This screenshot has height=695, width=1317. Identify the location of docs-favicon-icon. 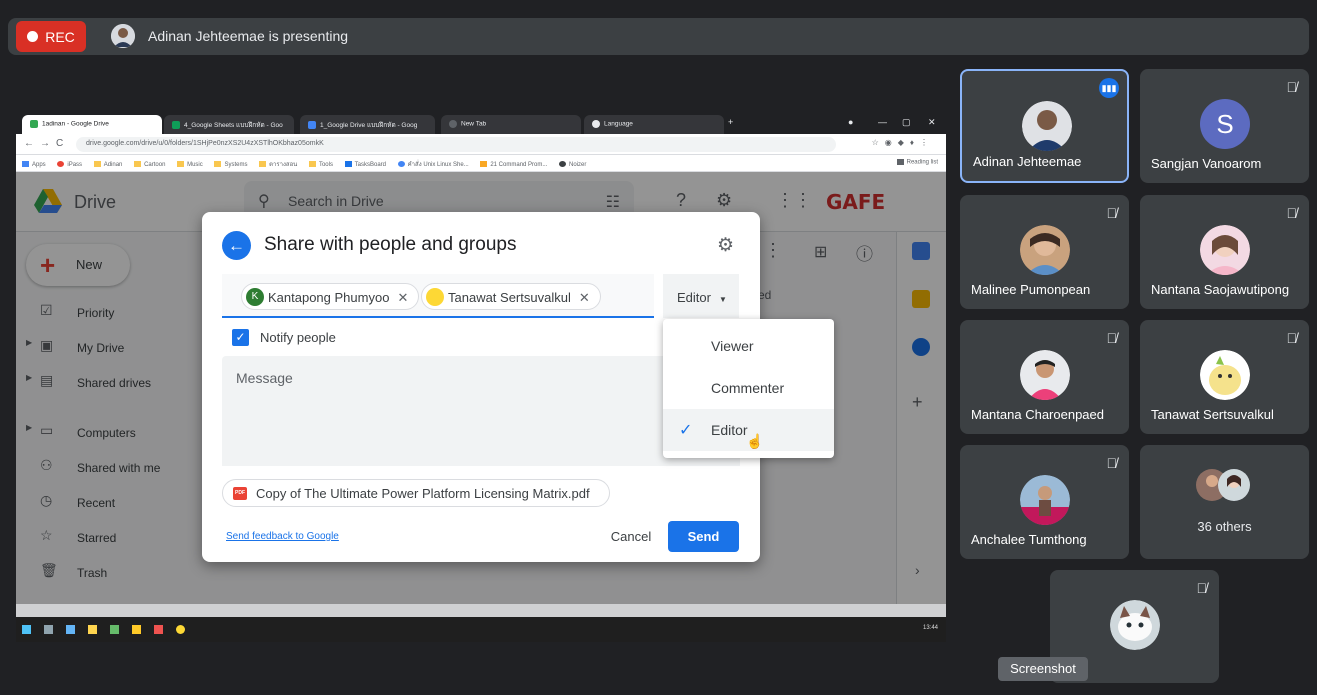
(312, 125).